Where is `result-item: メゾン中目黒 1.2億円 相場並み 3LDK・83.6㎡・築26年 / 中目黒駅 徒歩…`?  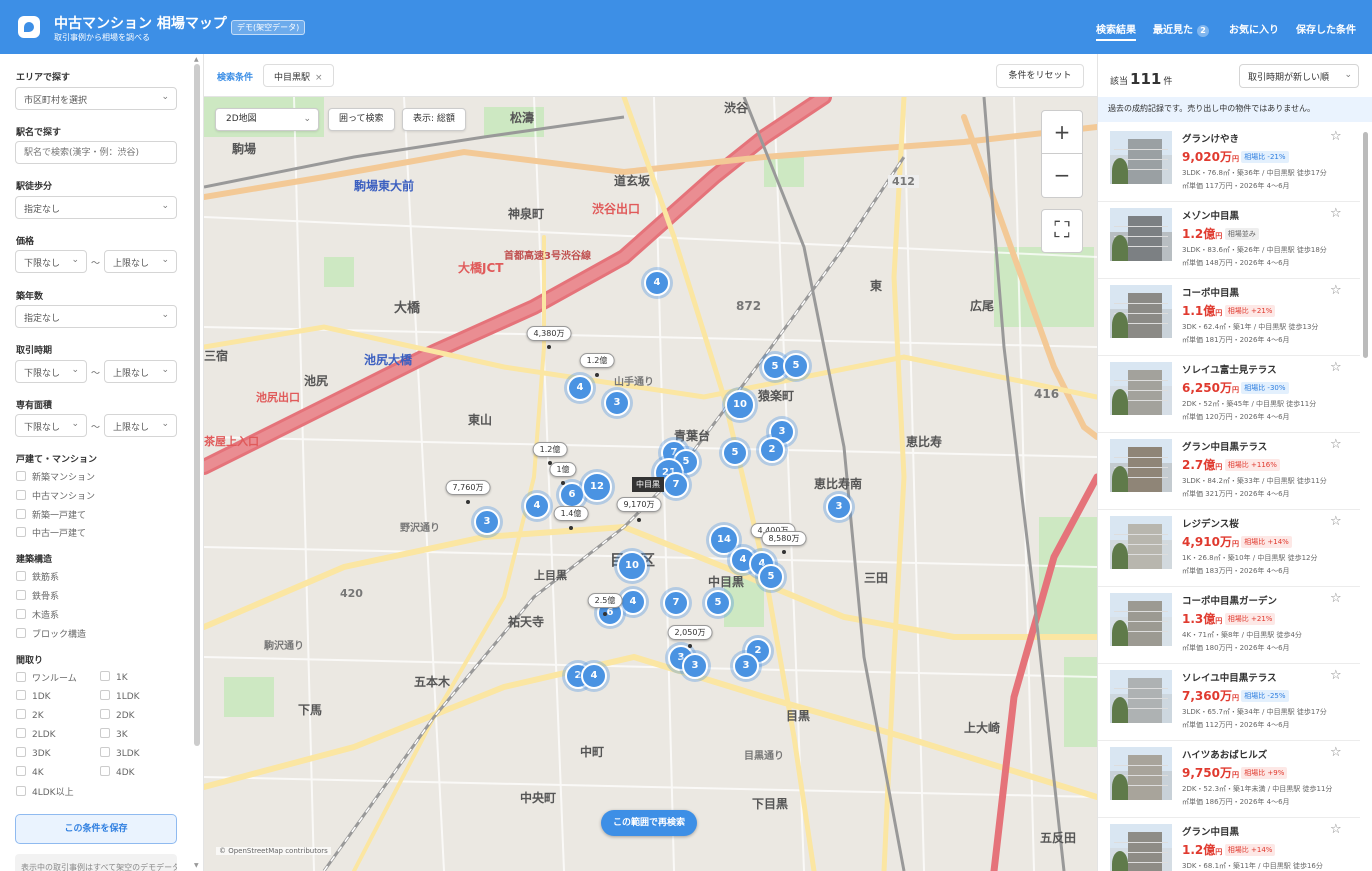 result-item: メゾン中目黒 1.2億円 相場並み 3LDK・83.6㎡・築26年 / 中目黒駅 徒歩… is located at coordinates (1229, 240).